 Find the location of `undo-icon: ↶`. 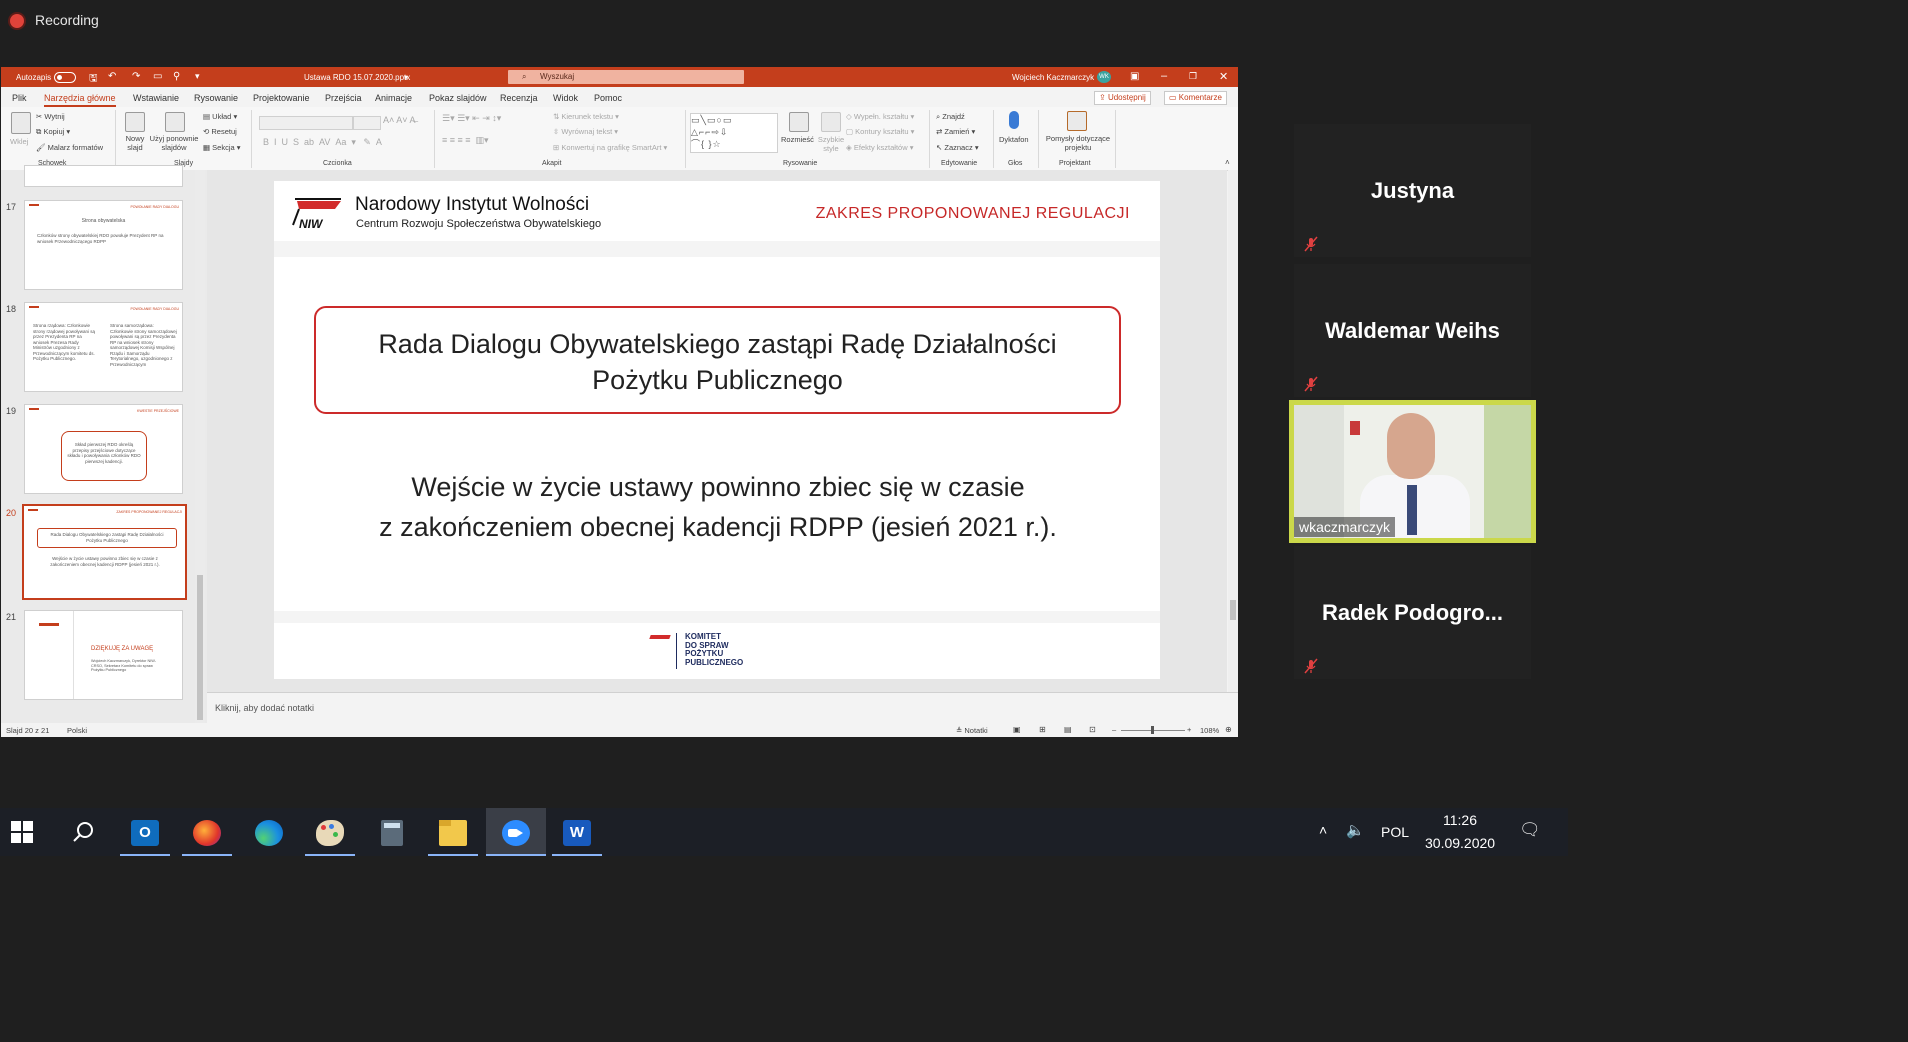

undo-icon: ↶ is located at coordinates (112, 76).